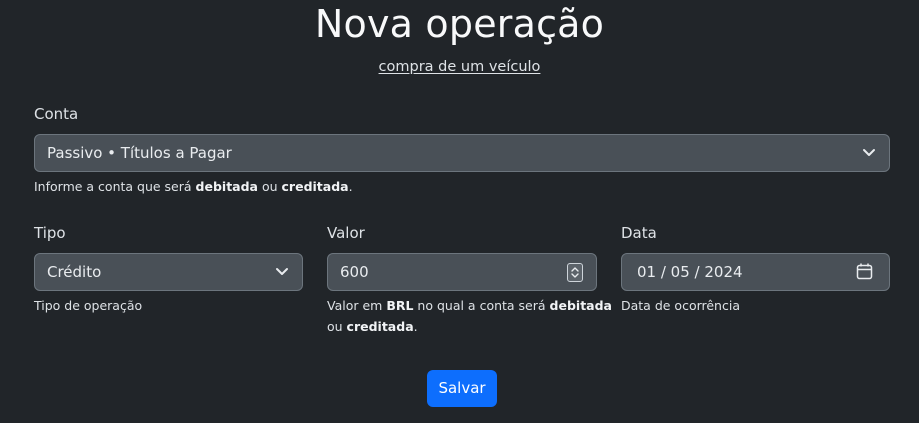 This screenshot has height=423, width=919. Describe the element at coordinates (755, 272) in the screenshot. I see `data-input: 01 / 05 / 2024` at that location.